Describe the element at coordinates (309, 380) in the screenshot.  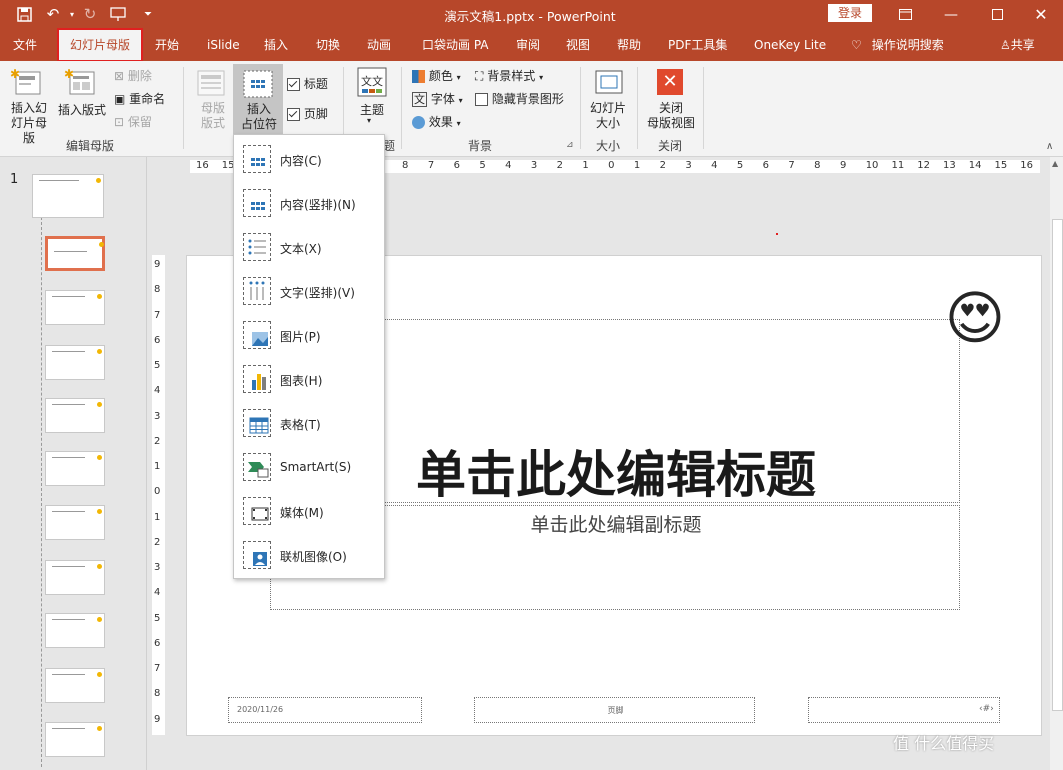
I see `menu-item-chart-placeholder: 图表(H)` at that location.